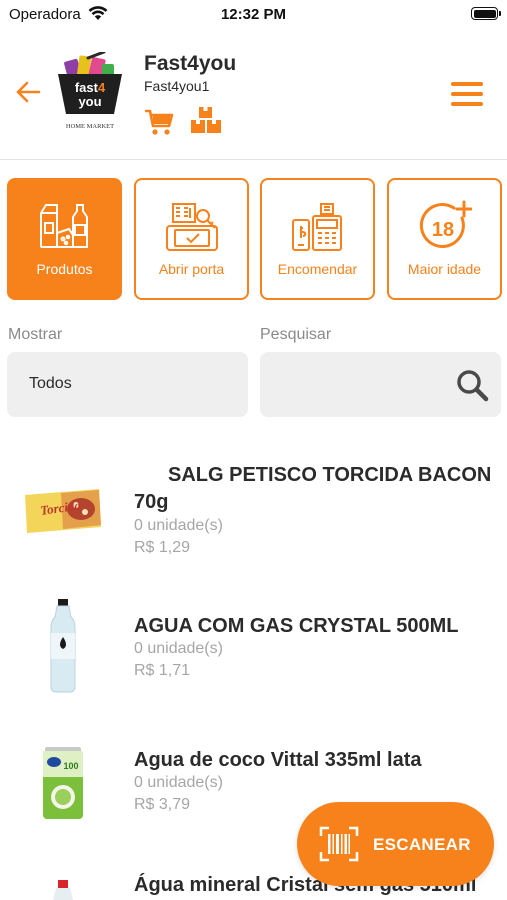 This screenshot has height=900, width=507. I want to click on tile-encomendar-label: Encomendar, so click(317, 269).